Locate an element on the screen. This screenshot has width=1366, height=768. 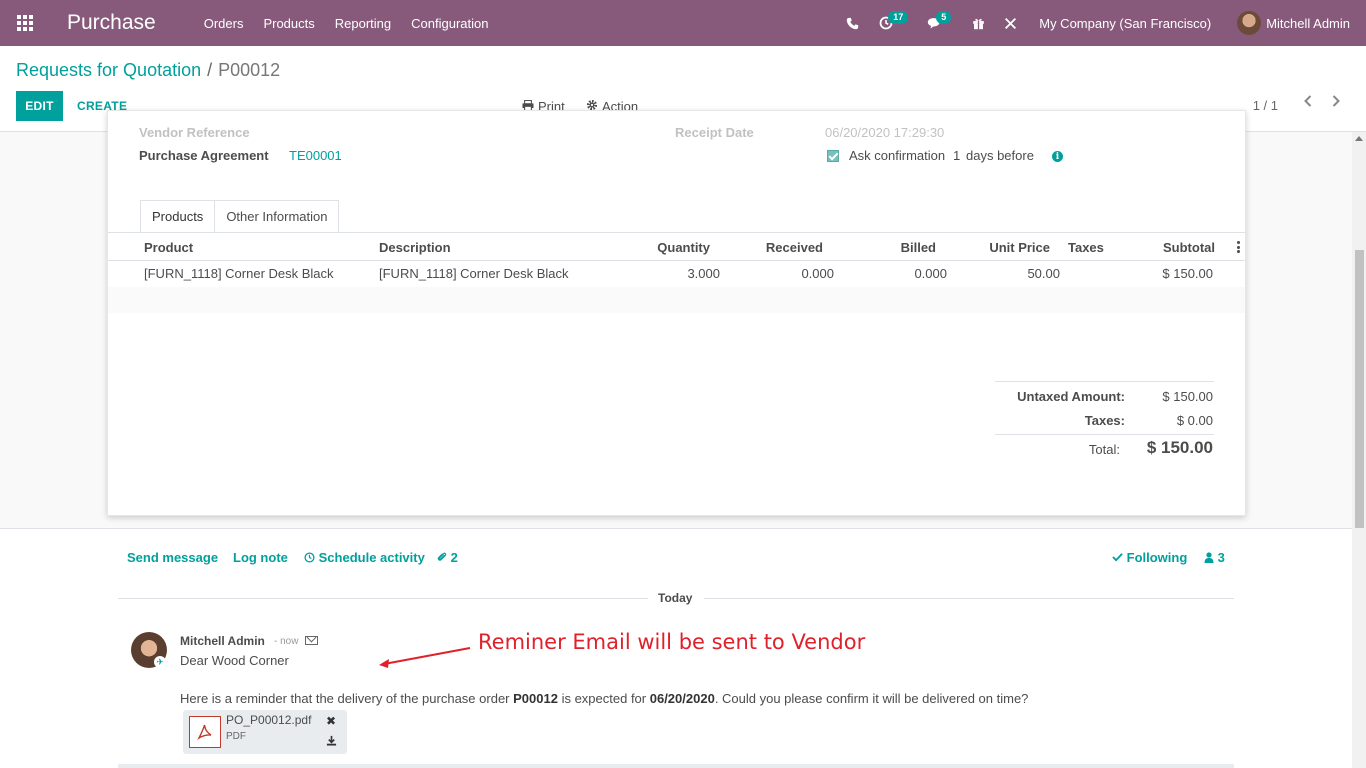
pager-value: 1 / 1 is located at coordinates (1265, 105).